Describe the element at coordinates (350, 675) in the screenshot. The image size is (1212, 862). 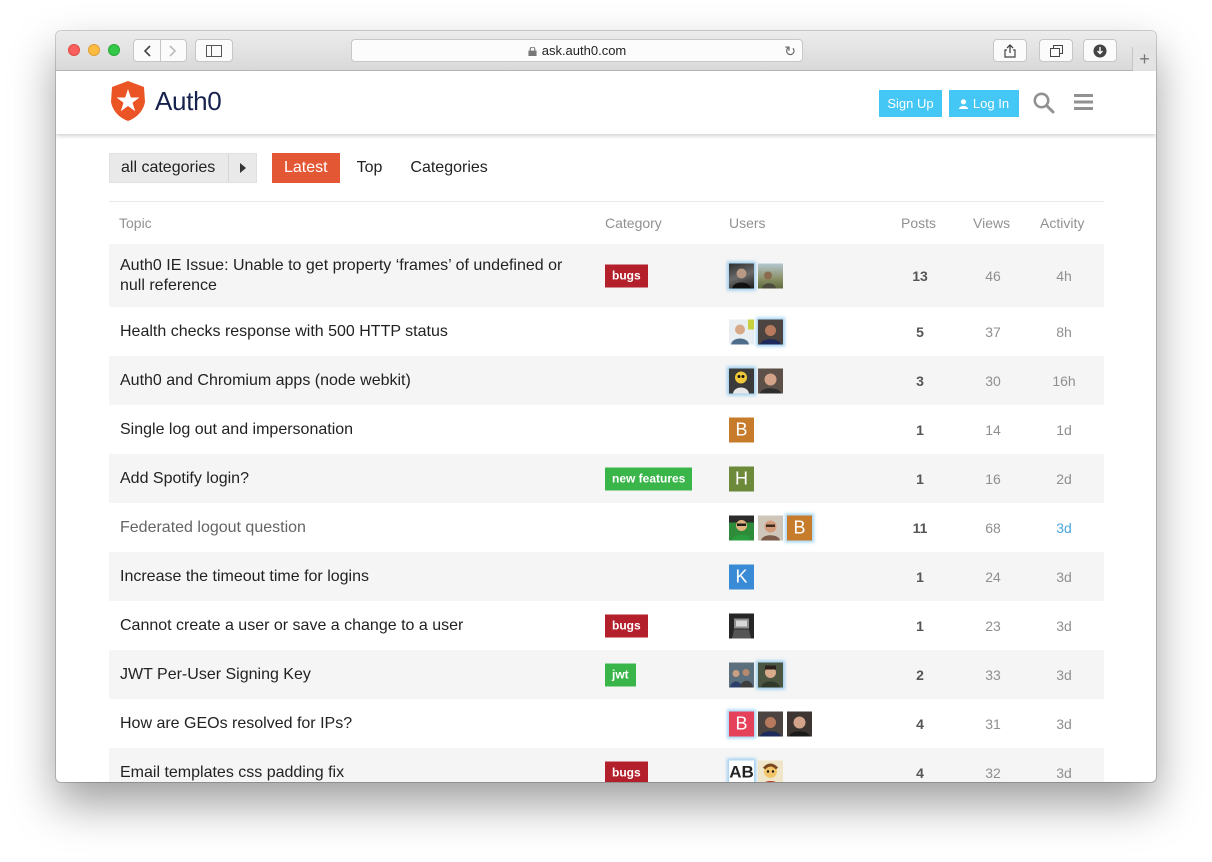
I see `topic-title-link: JWT Per-User Signing Key` at that location.